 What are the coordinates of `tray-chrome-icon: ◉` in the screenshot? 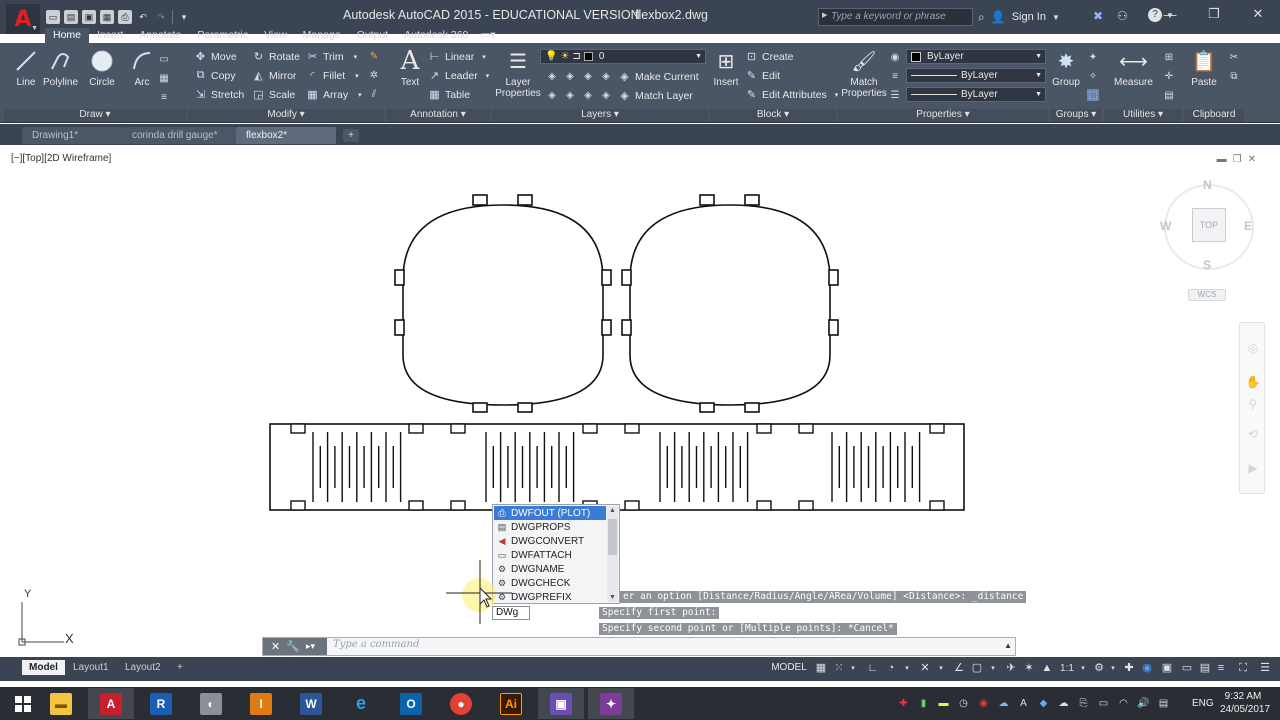 It's located at (983, 703).